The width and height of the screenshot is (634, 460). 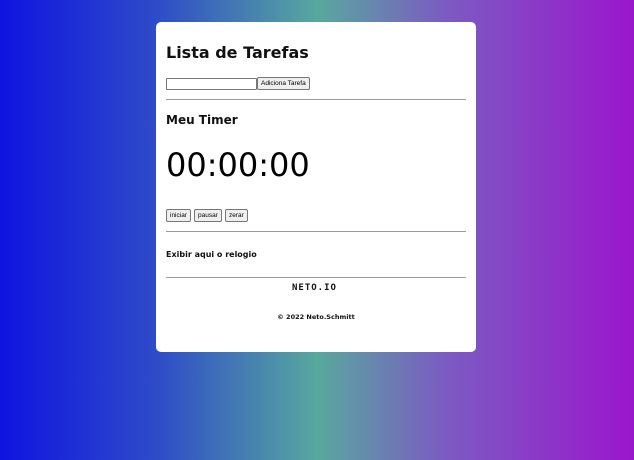 I want to click on add-task-button: Adiciona Tarefa, so click(x=283, y=83).